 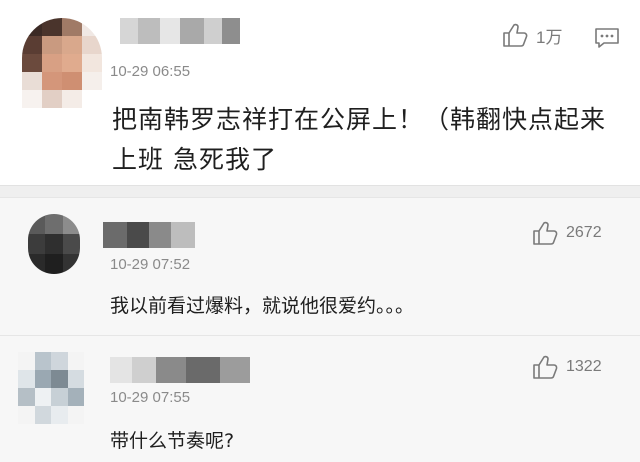 I want to click on comment-content: 带什么节奏呢?, so click(x=172, y=441).